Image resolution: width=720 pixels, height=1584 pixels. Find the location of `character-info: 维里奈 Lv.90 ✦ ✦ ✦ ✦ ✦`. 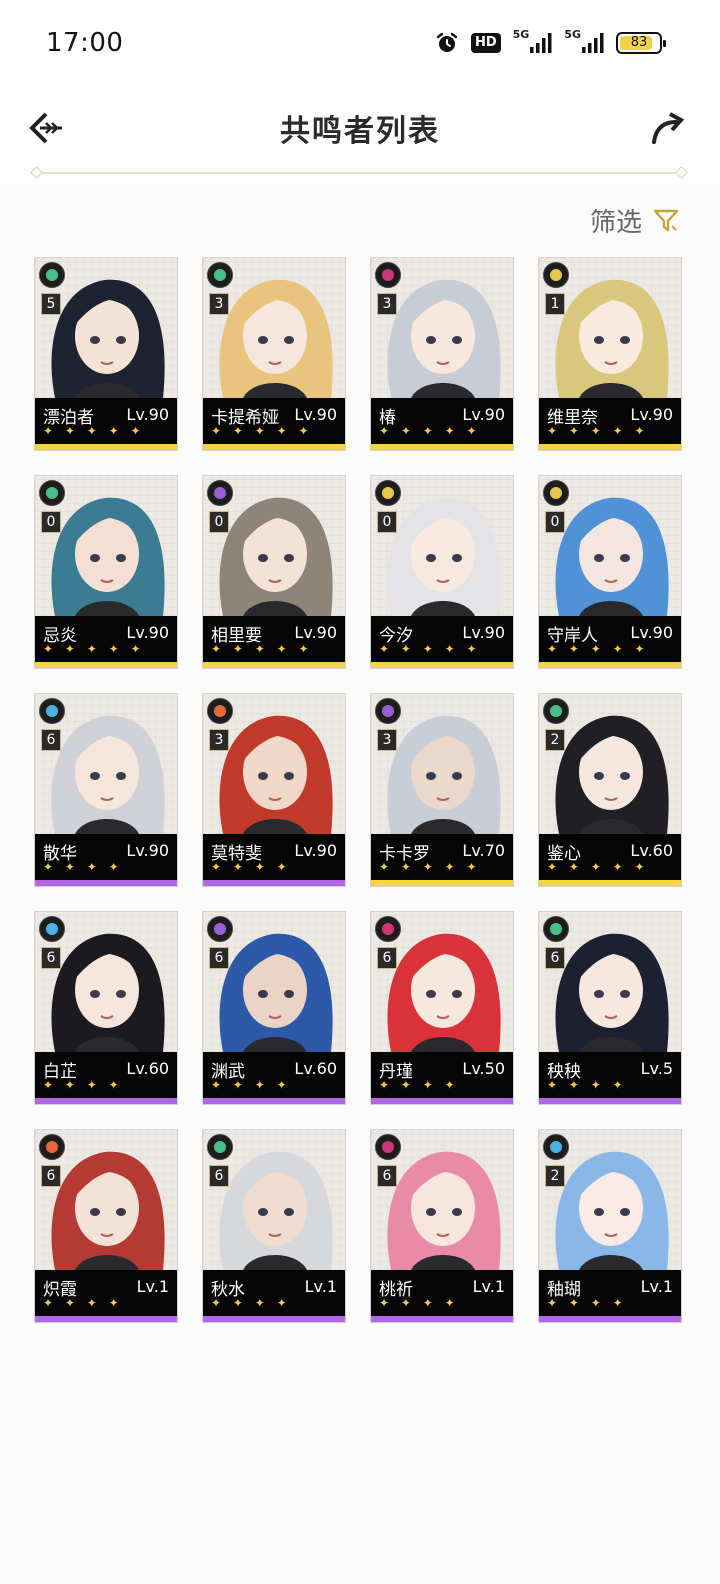

character-info: 维里奈 Lv.90 ✦ ✦ ✦ ✦ ✦ is located at coordinates (610, 421).